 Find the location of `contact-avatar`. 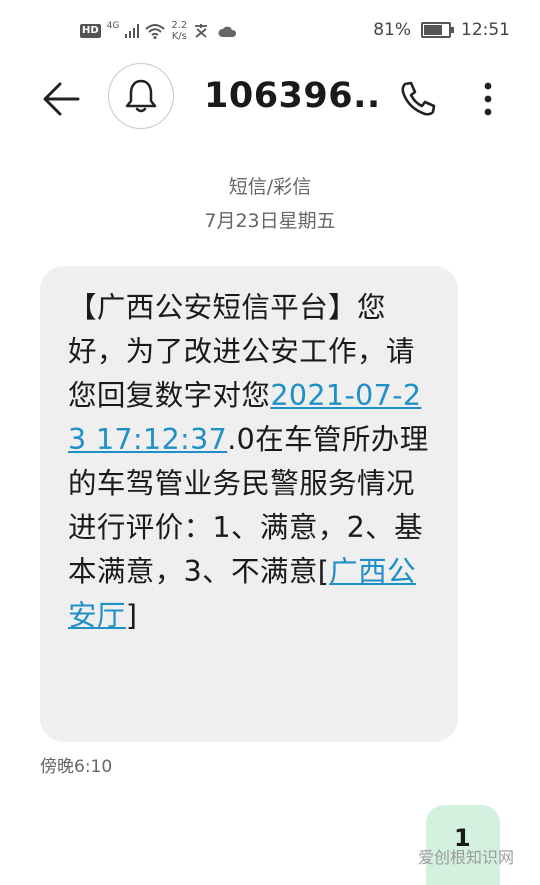

contact-avatar is located at coordinates (141, 96).